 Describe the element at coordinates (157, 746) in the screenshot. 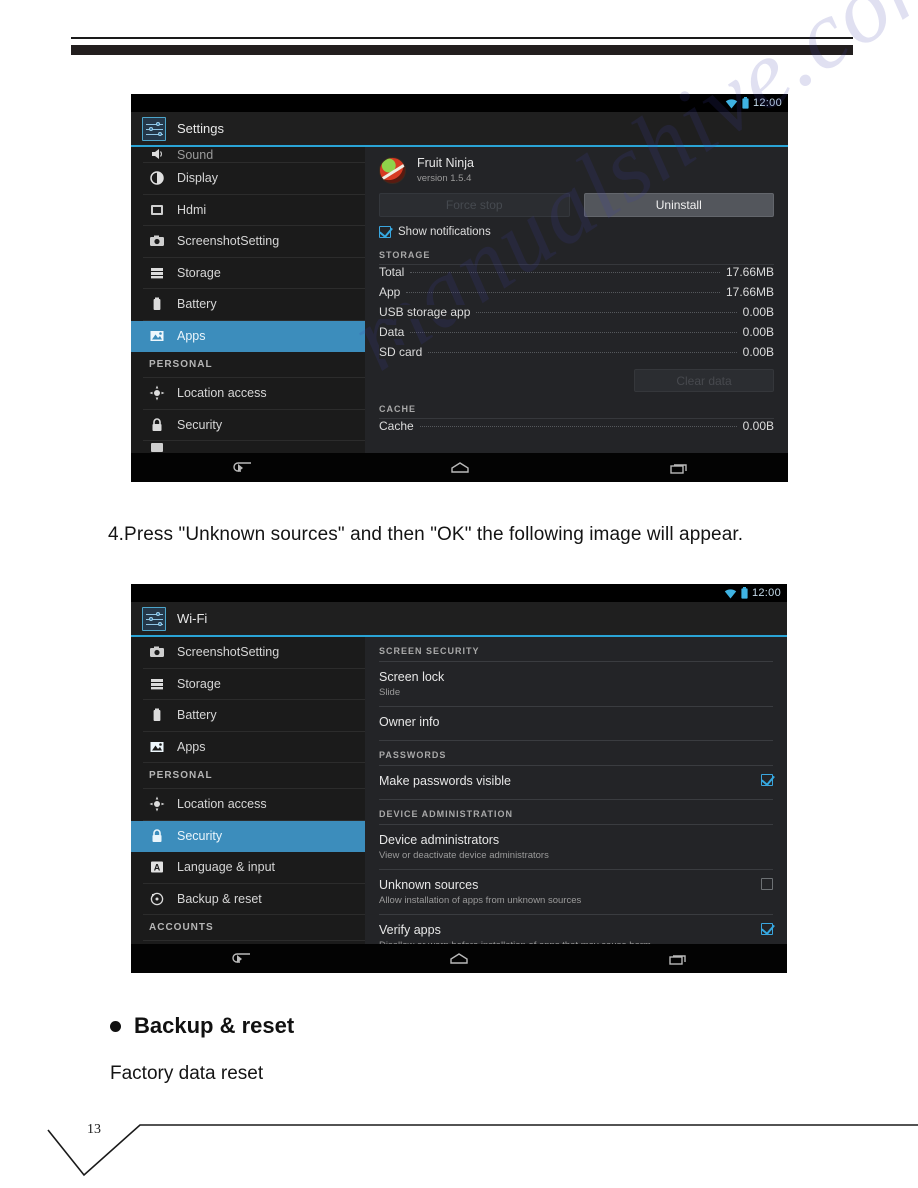

I see `apps-image-icon` at that location.